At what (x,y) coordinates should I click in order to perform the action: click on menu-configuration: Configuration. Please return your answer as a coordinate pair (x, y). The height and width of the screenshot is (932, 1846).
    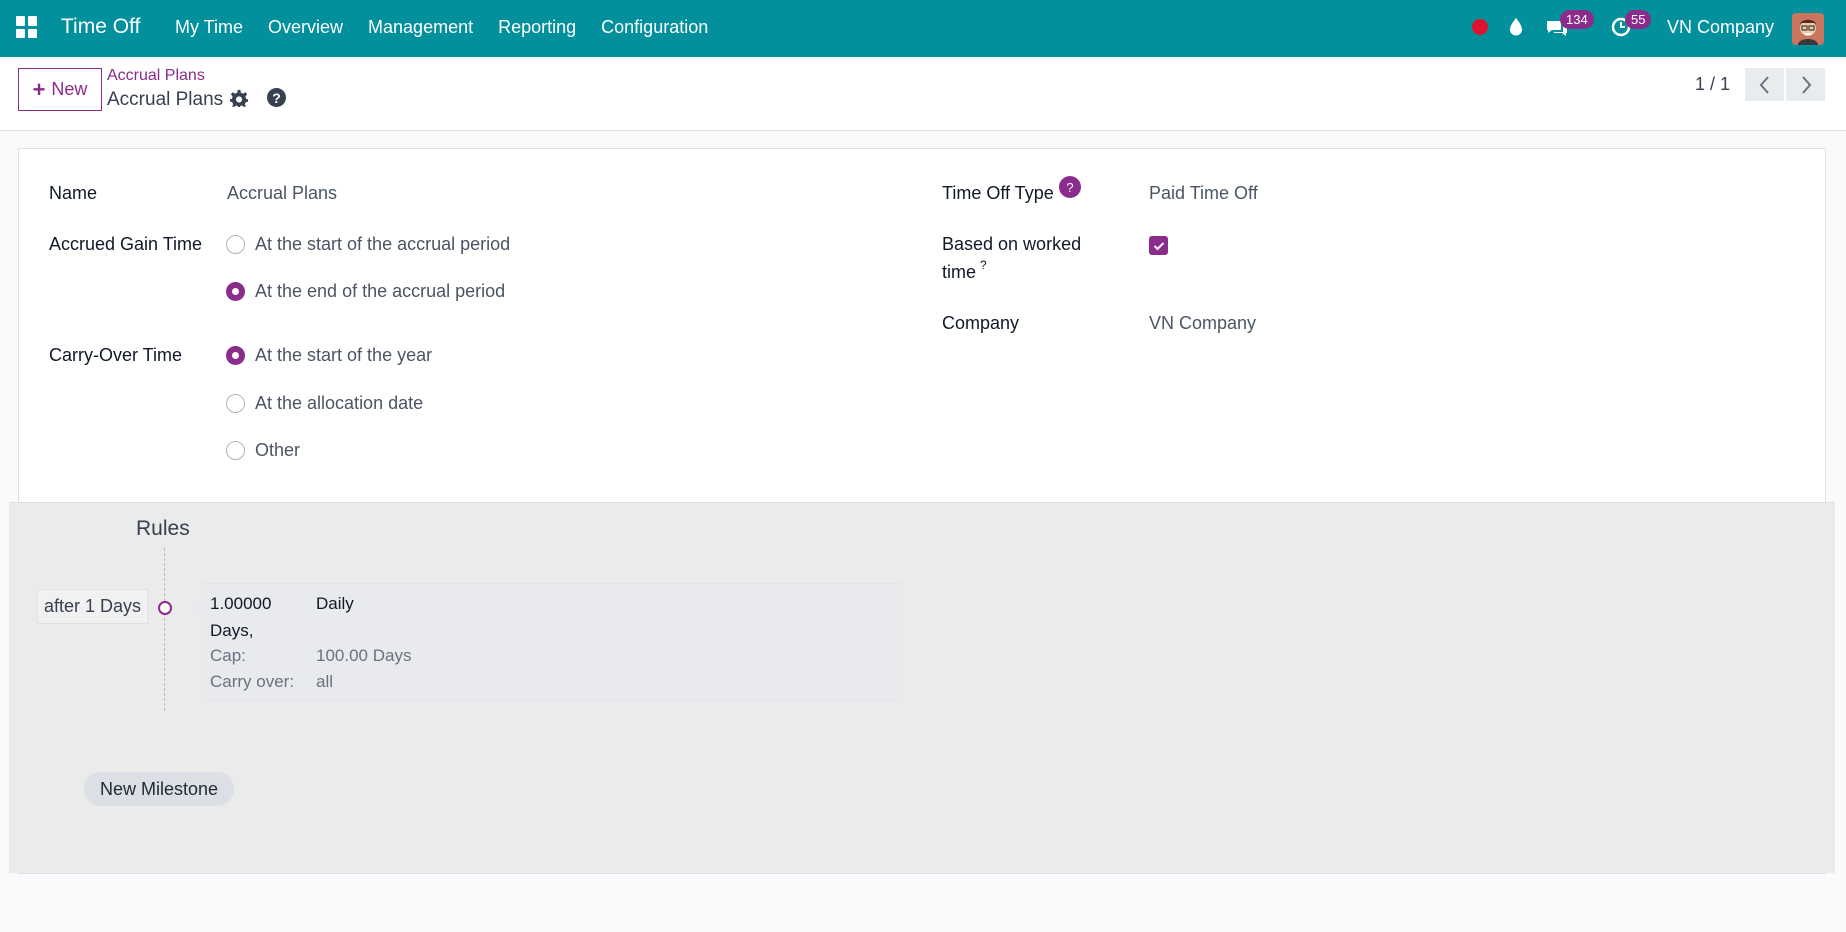
    Looking at the image, I should click on (654, 27).